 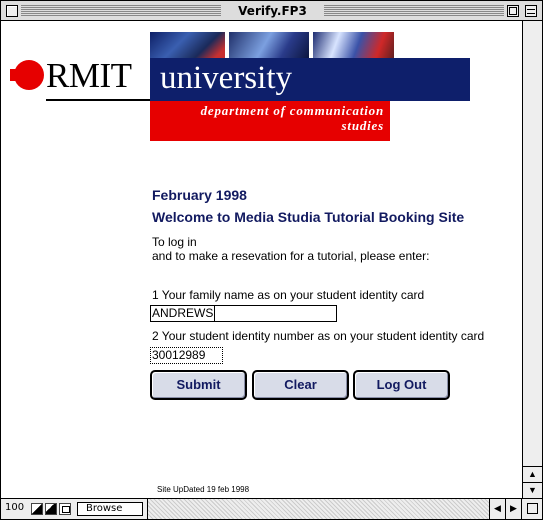 What do you see at coordinates (203, 489) in the screenshot?
I see `site-updated-note: Site UpDated 19 feb 1998` at bounding box center [203, 489].